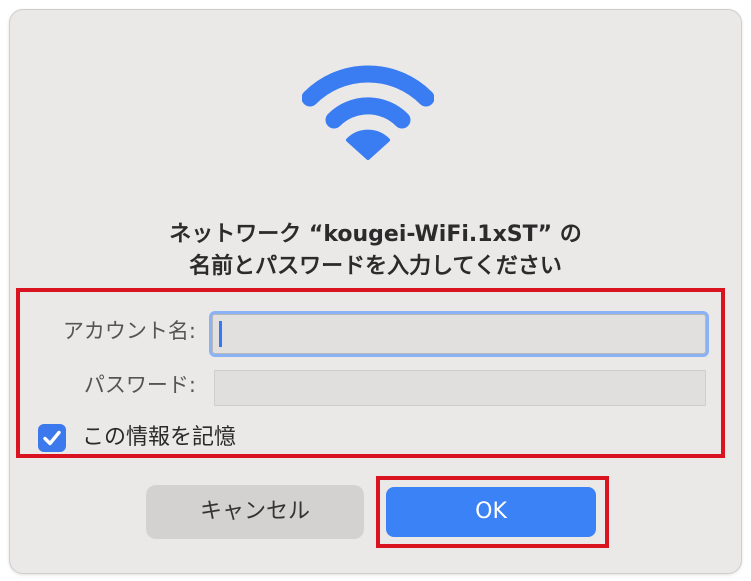 The image size is (751, 581). I want to click on account-name-input, so click(459, 334).